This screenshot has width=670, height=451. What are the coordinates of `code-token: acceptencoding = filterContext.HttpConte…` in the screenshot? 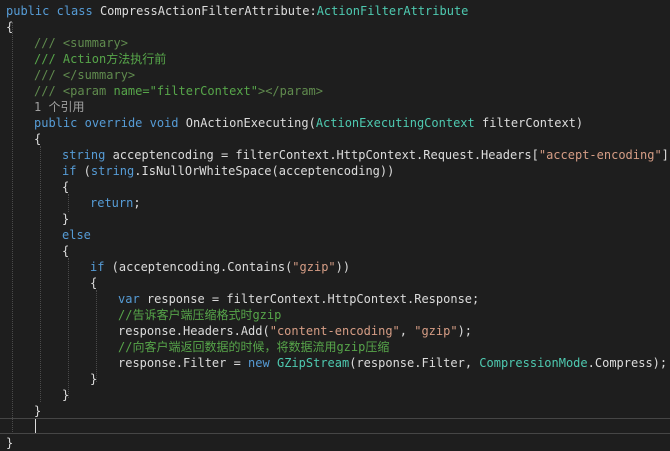 It's located at (322, 155).